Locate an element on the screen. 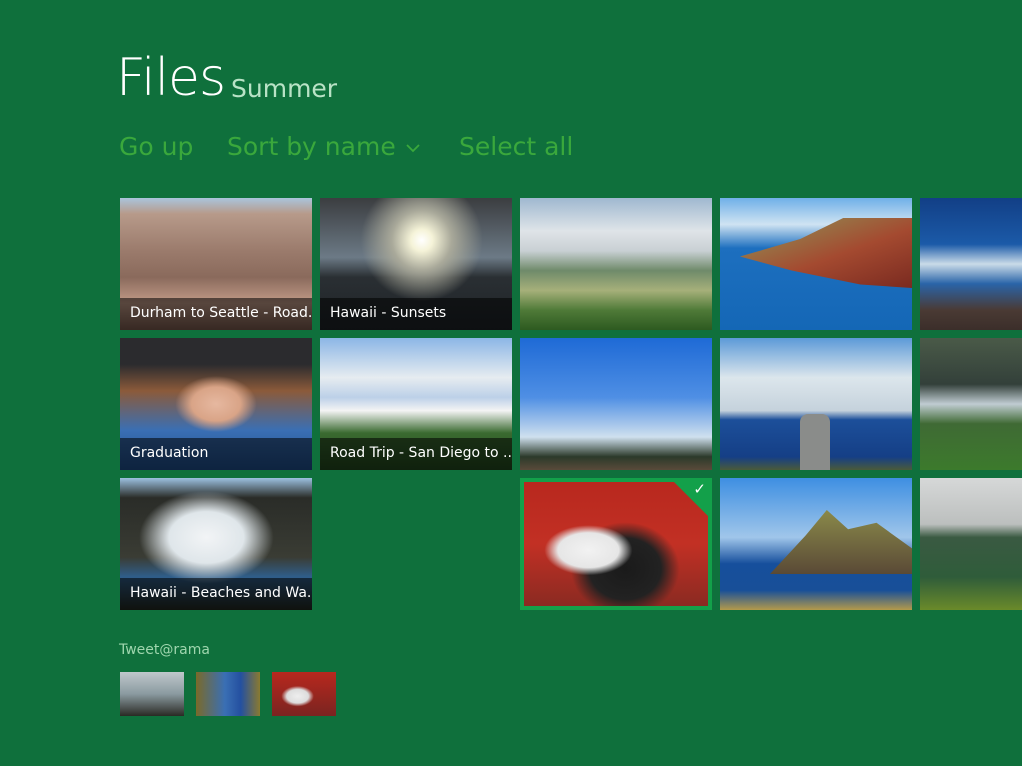 The width and height of the screenshot is (1022, 766). share-thumbnail-palms is located at coordinates (152, 694).